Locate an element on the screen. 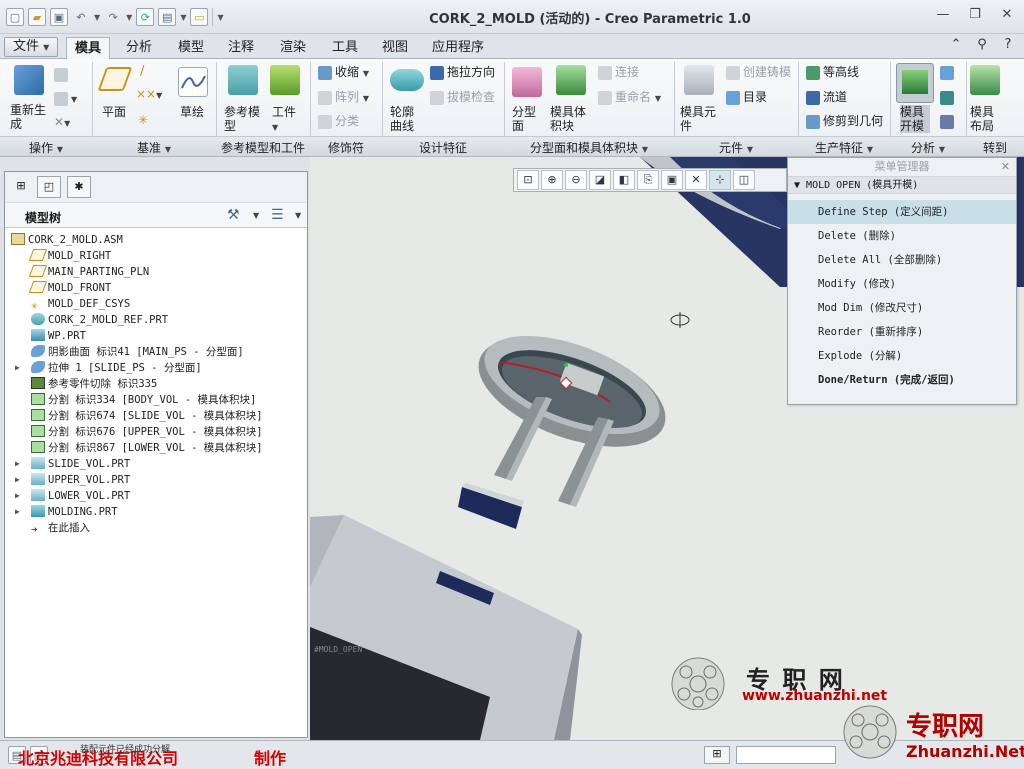  tree-row: MOLD_FRONT is located at coordinates (156, 288).